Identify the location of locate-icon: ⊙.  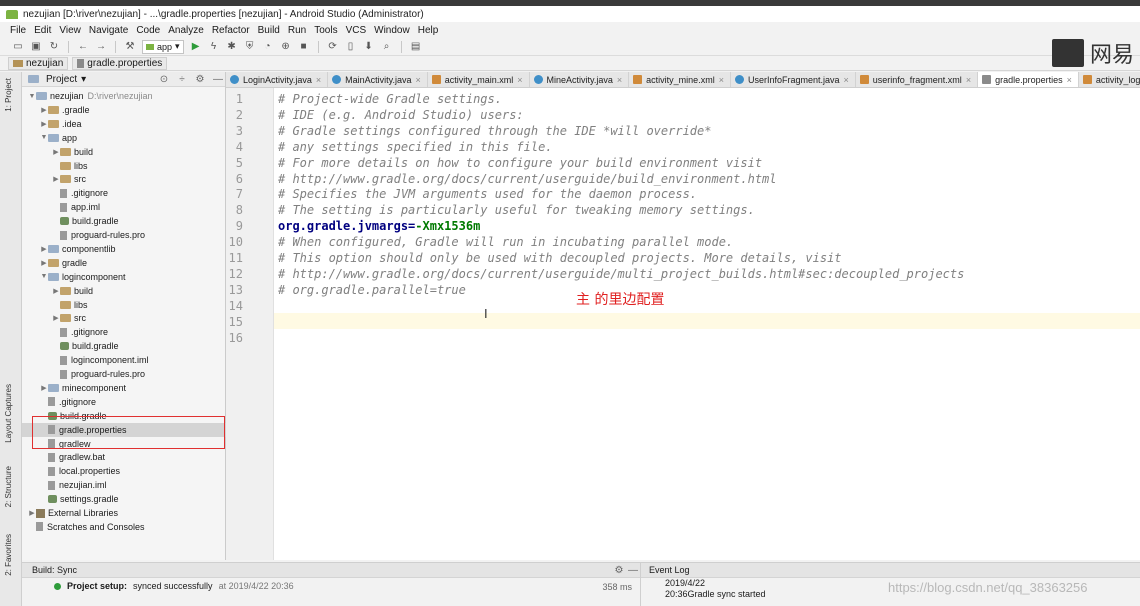
(164, 79).